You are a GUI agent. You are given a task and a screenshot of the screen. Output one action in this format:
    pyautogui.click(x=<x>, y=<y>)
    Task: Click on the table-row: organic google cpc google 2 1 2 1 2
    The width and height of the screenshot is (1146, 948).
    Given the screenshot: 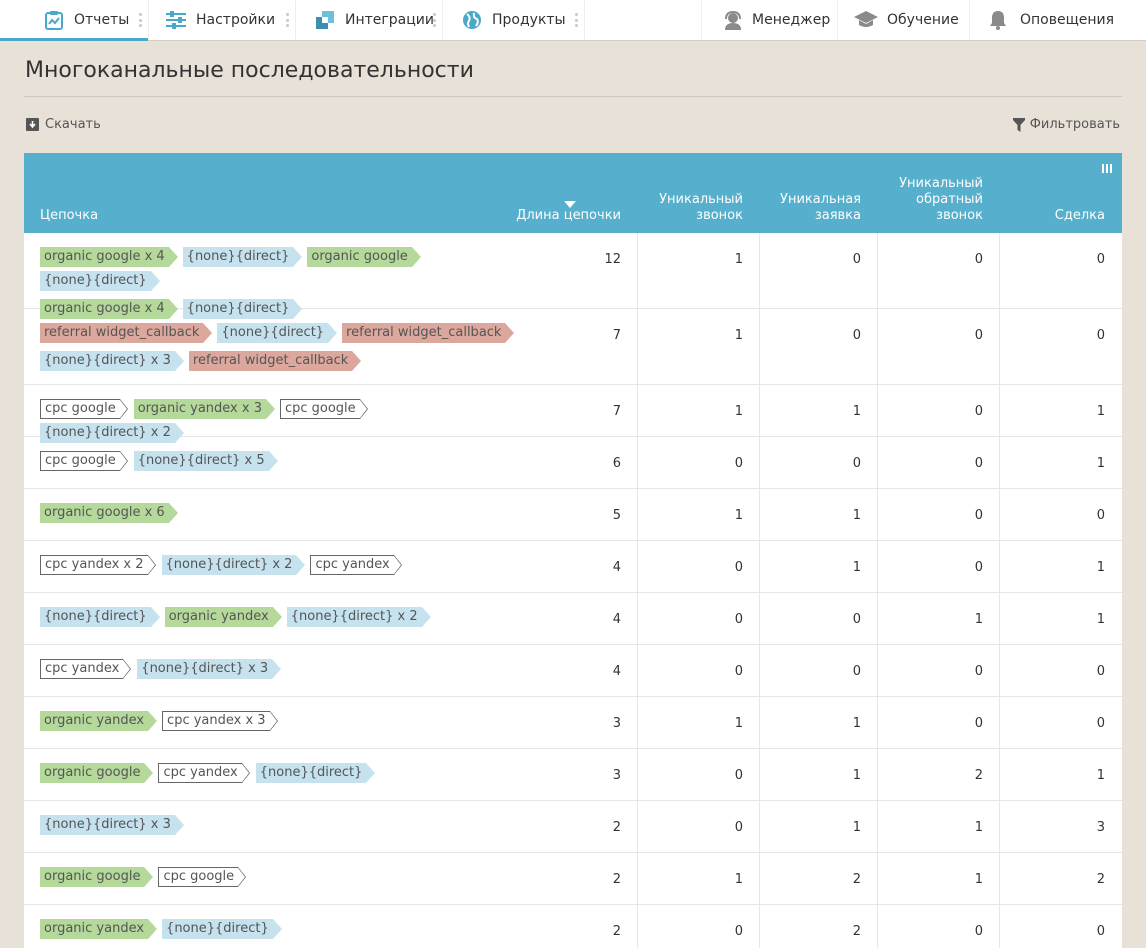 What is the action you would take?
    pyautogui.click(x=573, y=879)
    